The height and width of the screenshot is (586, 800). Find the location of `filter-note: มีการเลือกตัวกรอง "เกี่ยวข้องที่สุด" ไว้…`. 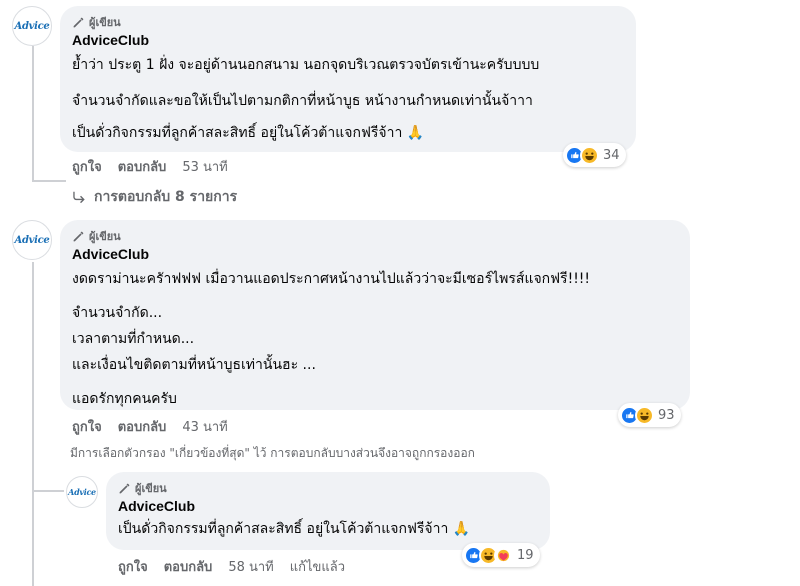

filter-note: มีการเลือกตัวกรอง "เกี่ยวข้องที่สุด" ไว้… is located at coordinates (272, 453).